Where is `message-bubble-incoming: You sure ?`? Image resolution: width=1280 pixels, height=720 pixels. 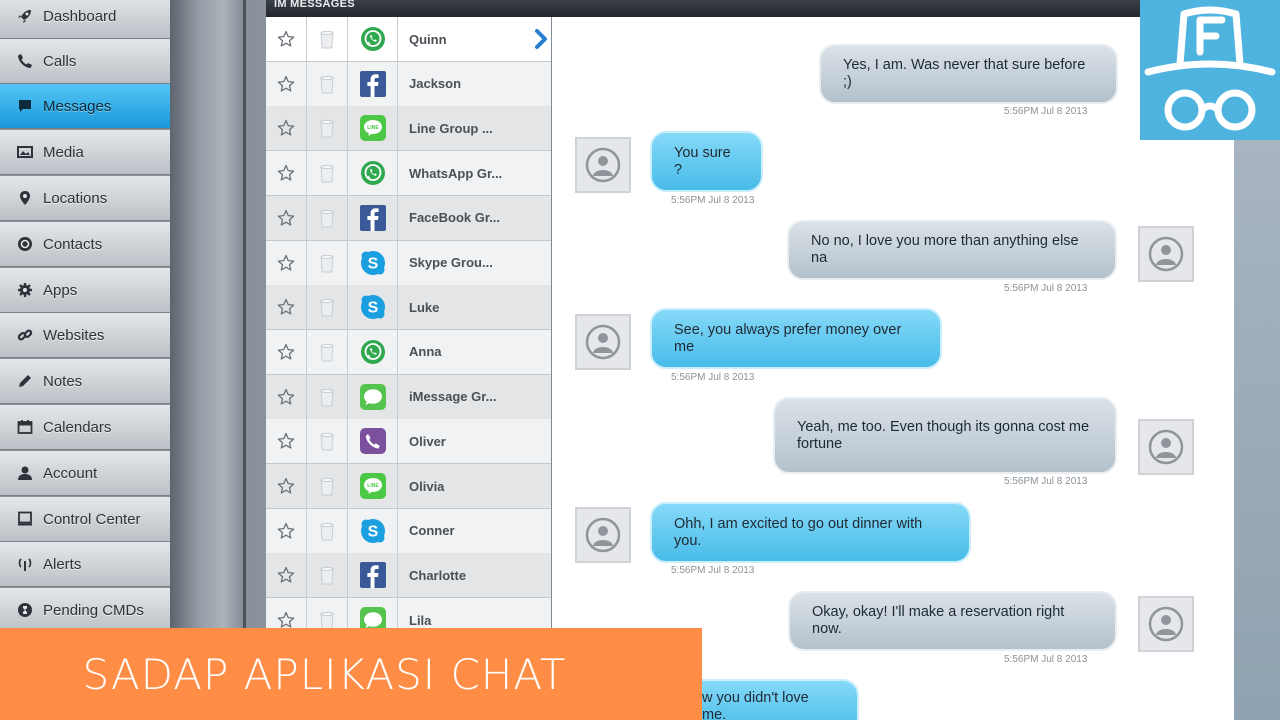
message-bubble-incoming: You sure ? is located at coordinates (706, 161).